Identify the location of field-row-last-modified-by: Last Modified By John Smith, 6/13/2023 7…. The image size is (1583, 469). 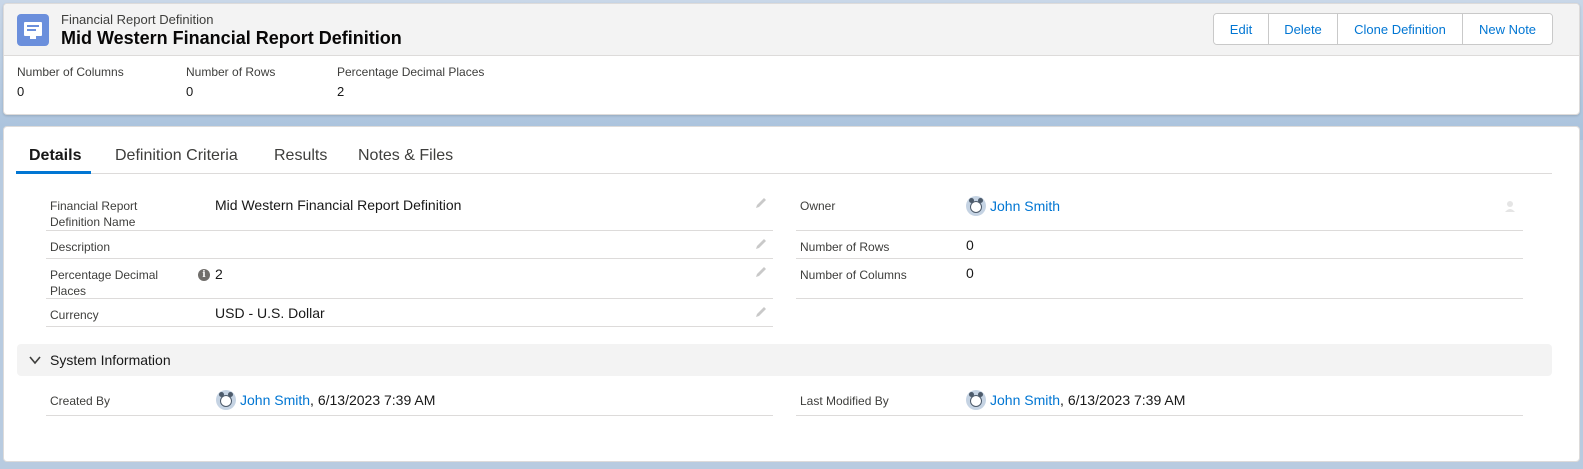
(1159, 401).